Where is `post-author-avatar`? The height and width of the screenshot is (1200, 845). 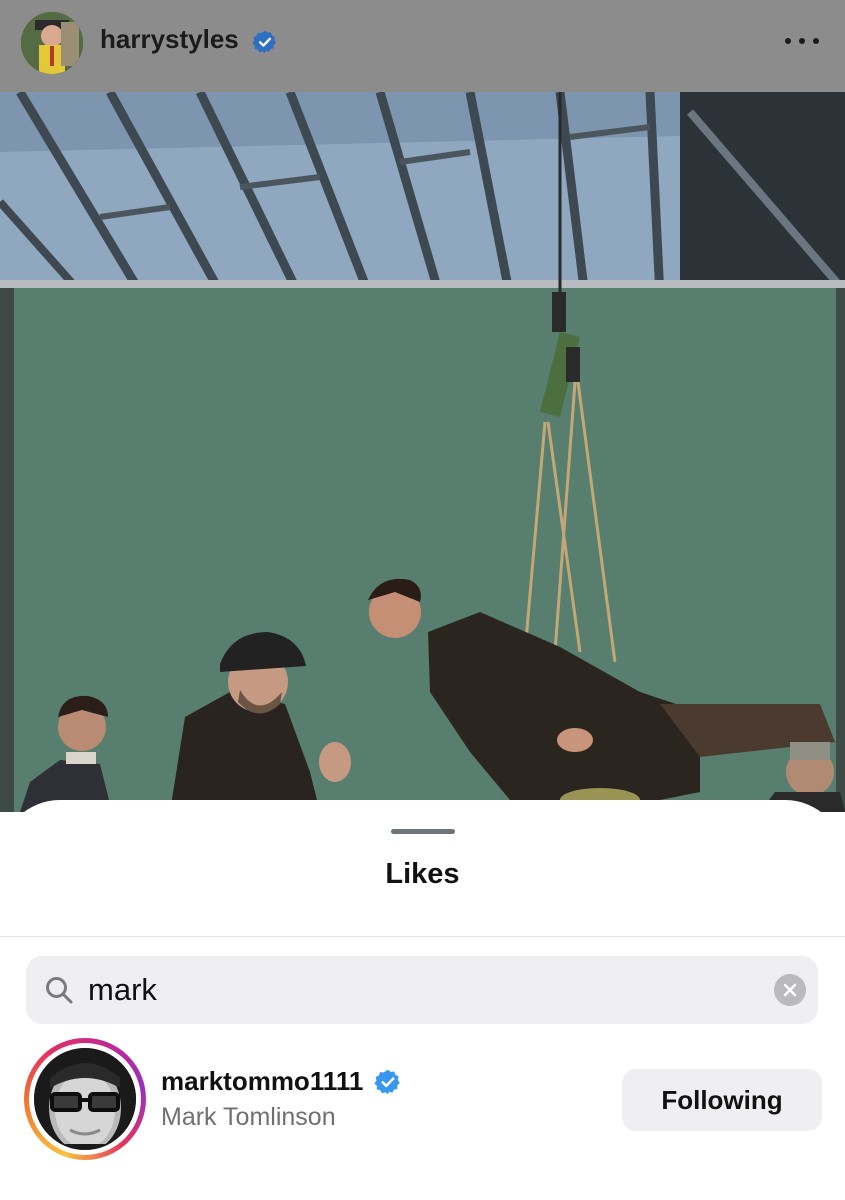 post-author-avatar is located at coordinates (52, 43).